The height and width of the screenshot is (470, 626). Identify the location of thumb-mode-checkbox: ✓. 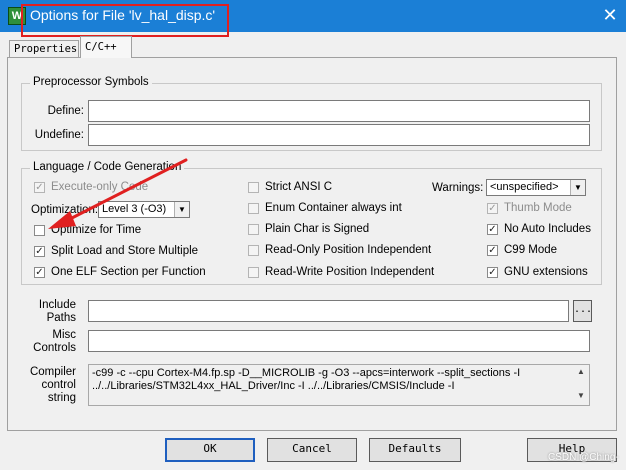
(492, 208).